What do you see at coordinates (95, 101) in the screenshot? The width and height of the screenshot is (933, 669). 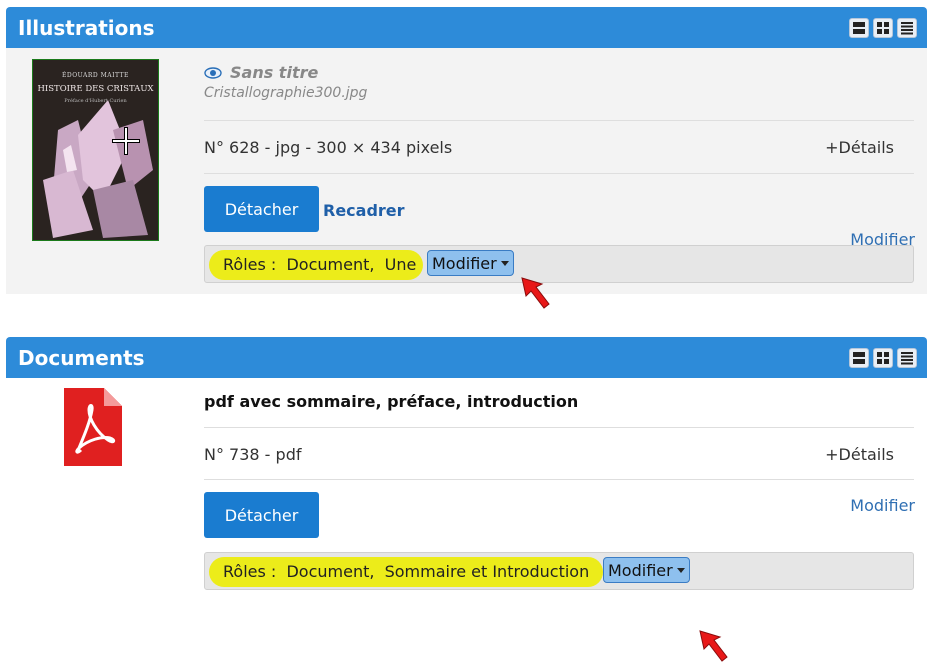 I see `book-subtitle: Préface d'Hubert Curien` at bounding box center [95, 101].